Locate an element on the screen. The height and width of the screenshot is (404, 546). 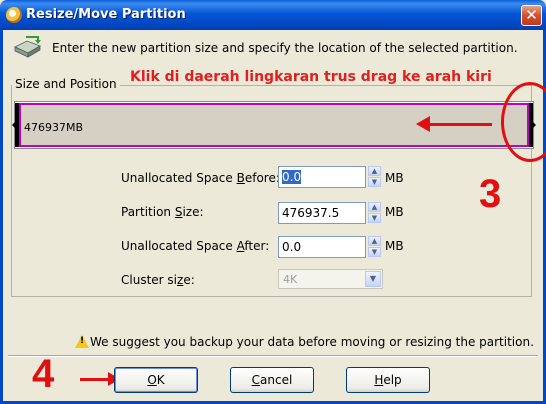
window-frame-left is located at coordinates (1, 217).